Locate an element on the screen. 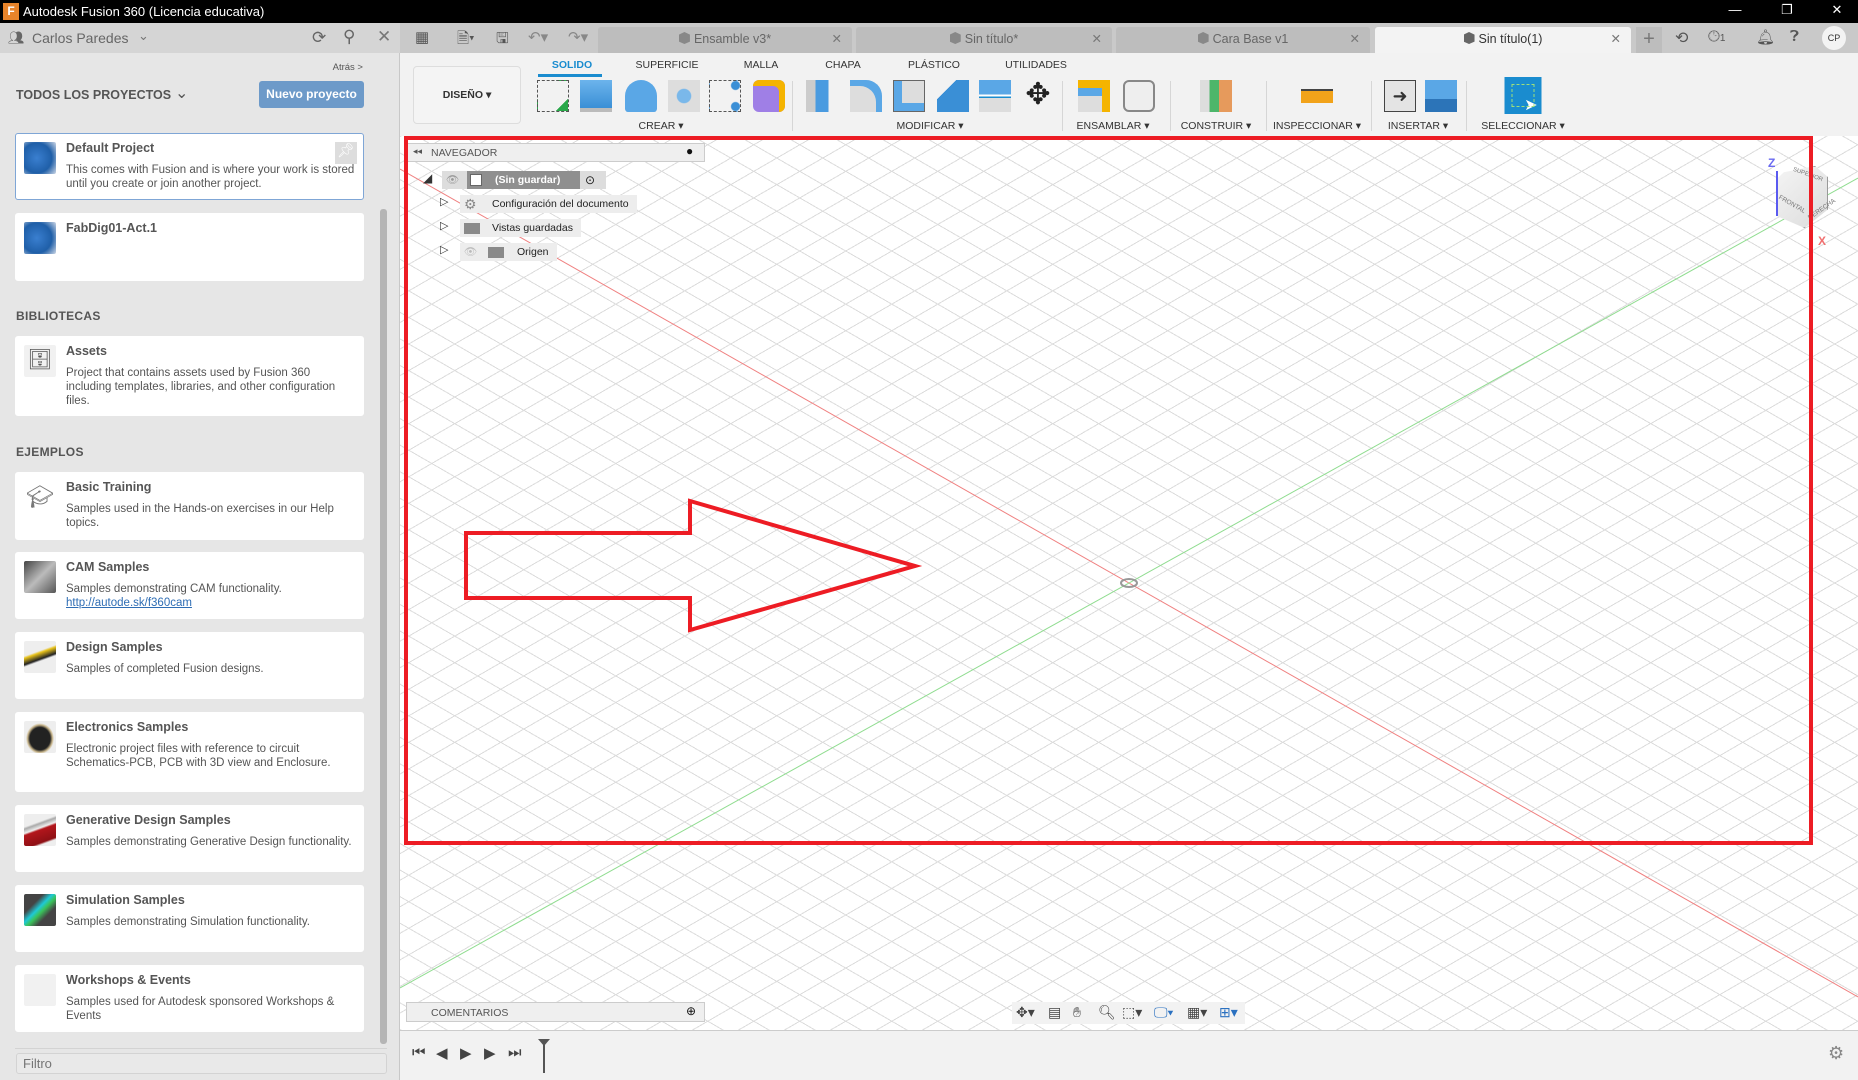 The height and width of the screenshot is (1080, 1858). tab-ensamble: Ensamble v3* ✕ is located at coordinates (725, 40).